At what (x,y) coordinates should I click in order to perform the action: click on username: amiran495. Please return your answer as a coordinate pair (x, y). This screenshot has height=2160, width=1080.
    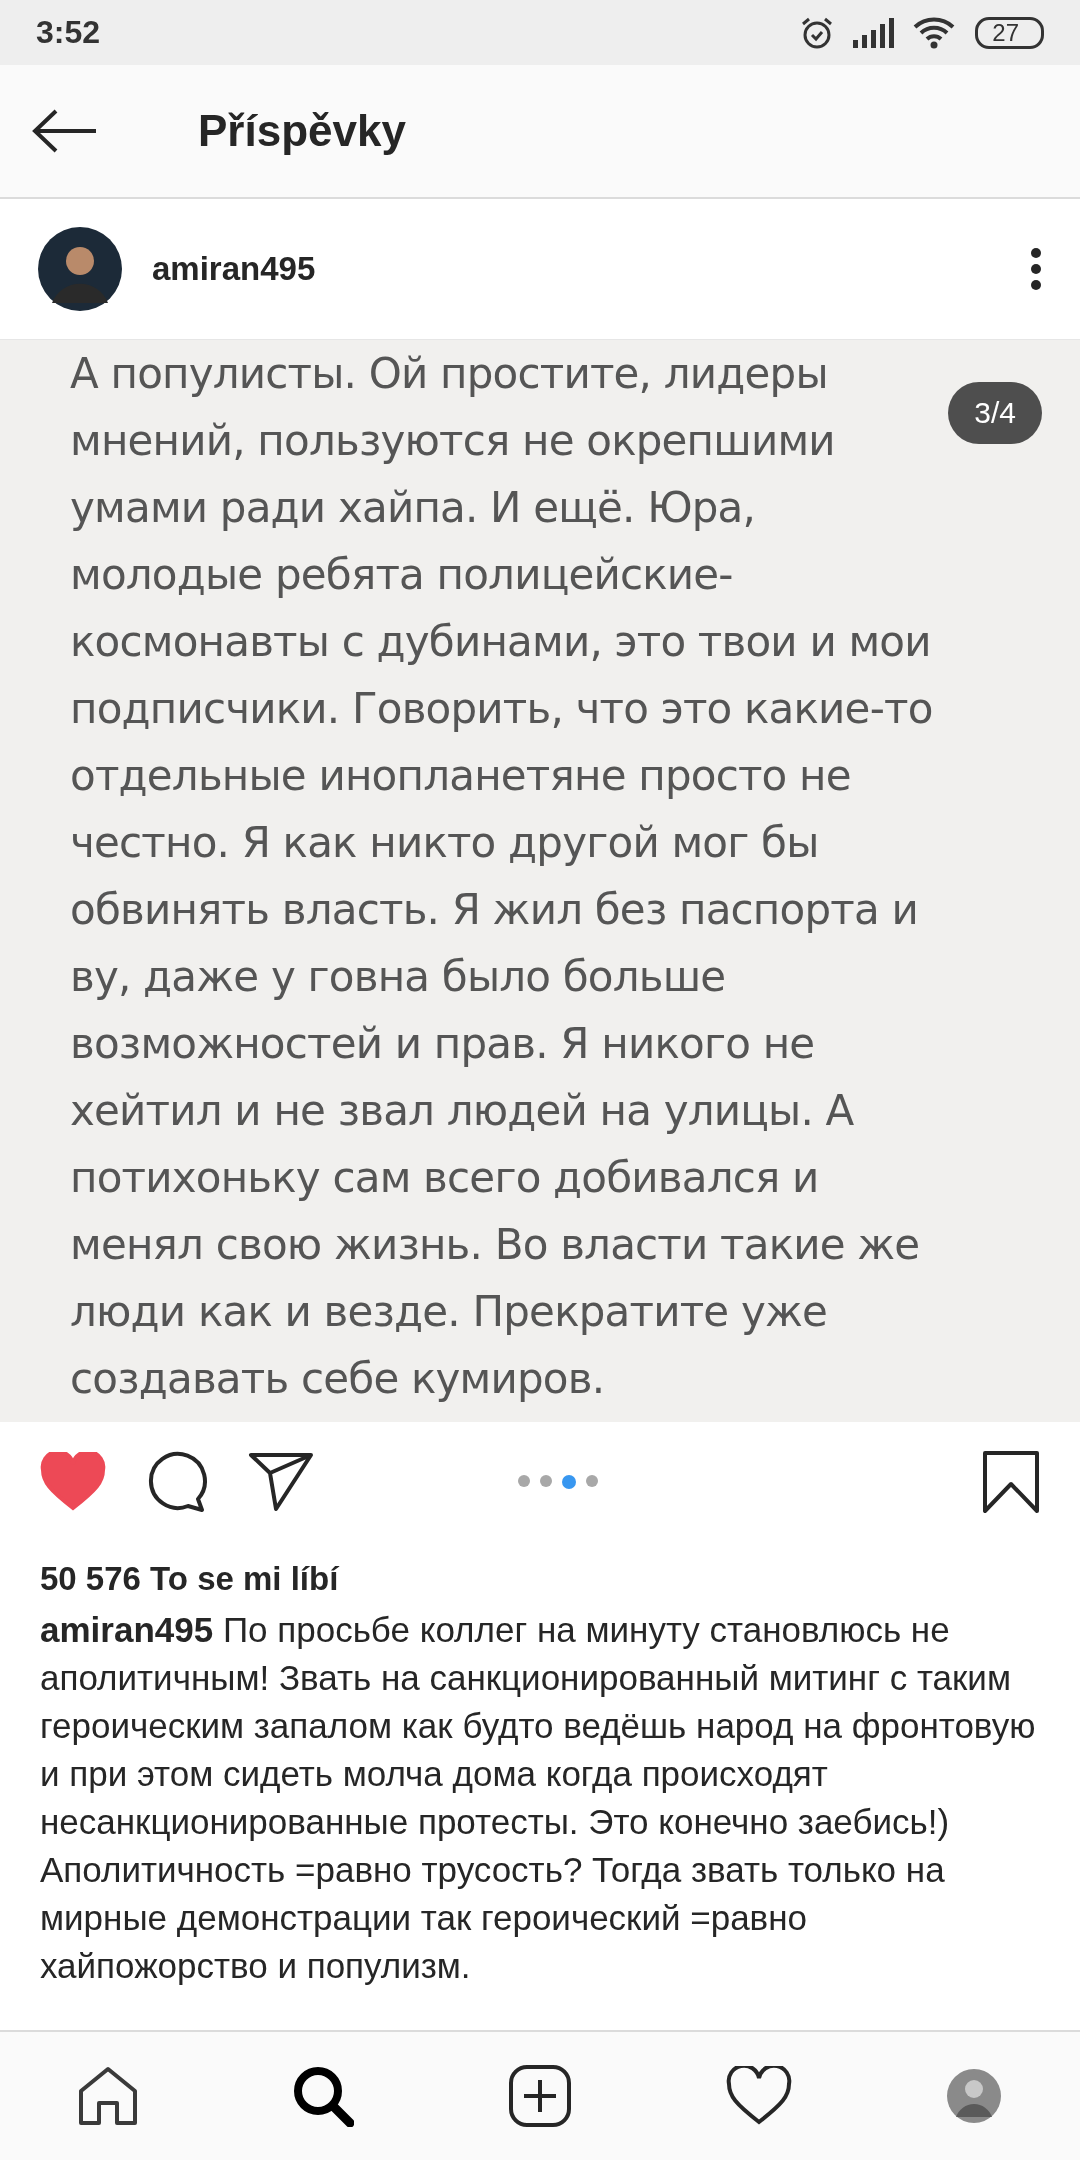
    Looking at the image, I should click on (591, 269).